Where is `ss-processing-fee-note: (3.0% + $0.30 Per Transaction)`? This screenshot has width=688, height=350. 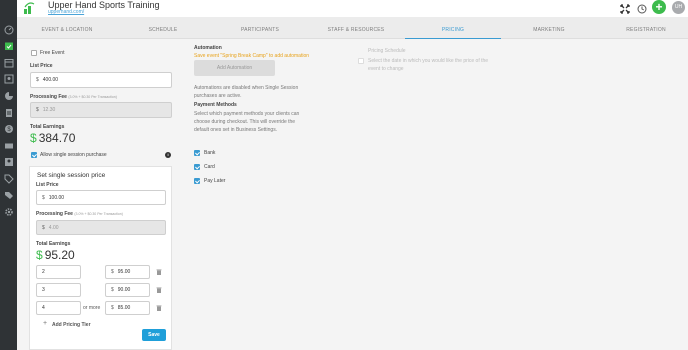
ss-processing-fee-note: (3.0% + $0.30 Per Transaction) is located at coordinates (98, 214).